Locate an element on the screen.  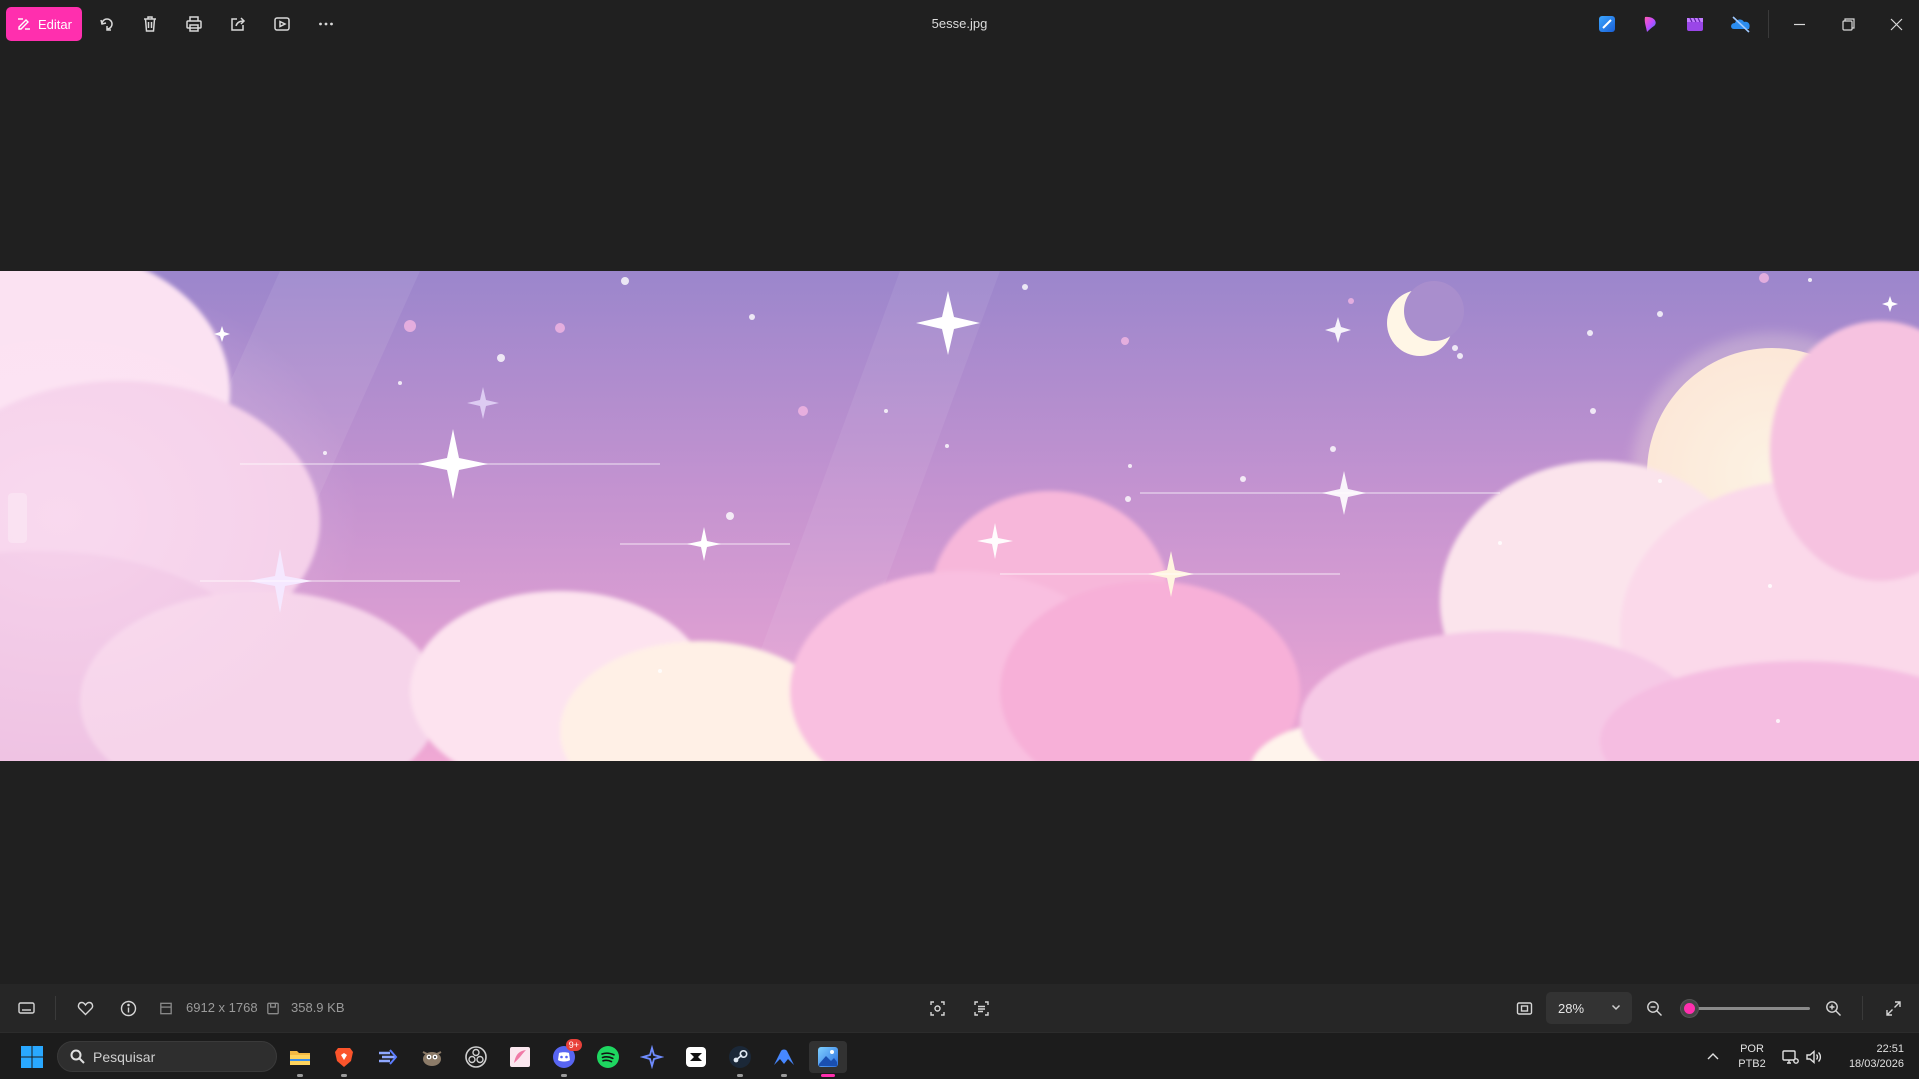
visual-search-icon is located at coordinates (937, 1008).